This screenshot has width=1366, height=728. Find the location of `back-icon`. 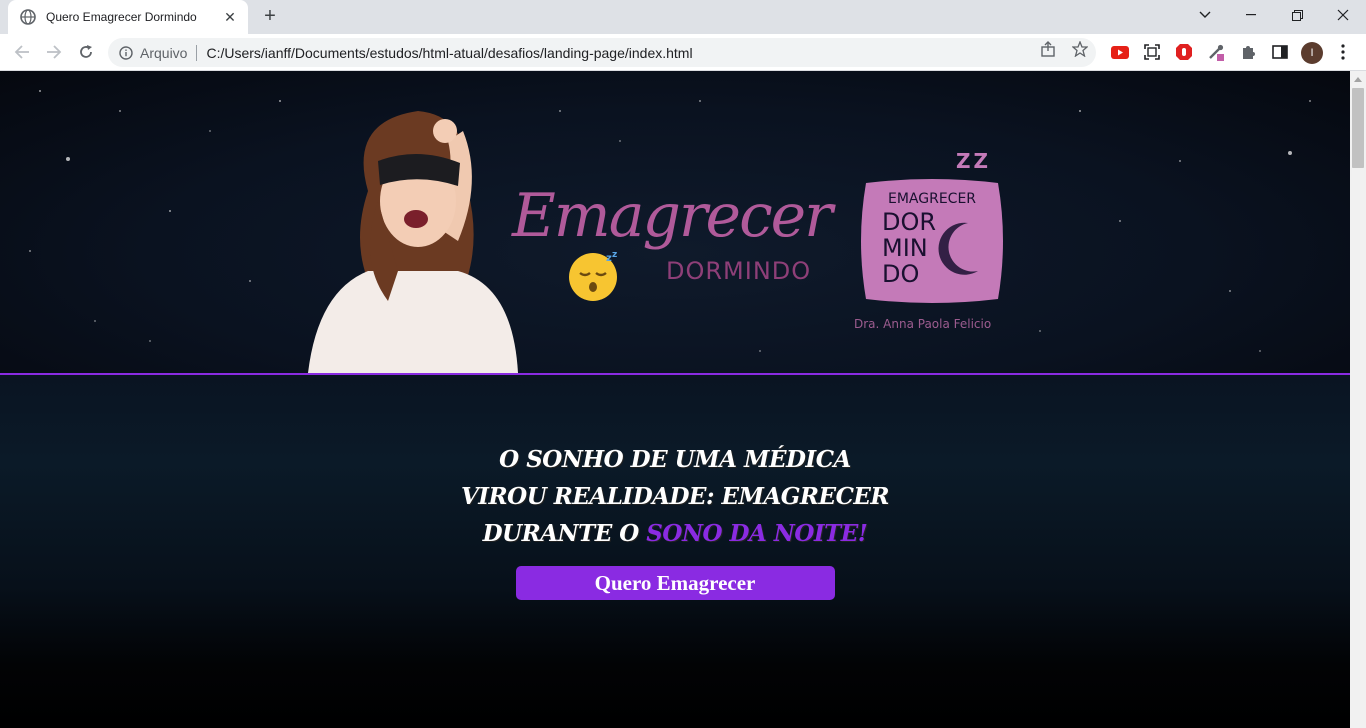

back-icon is located at coordinates (22, 52).